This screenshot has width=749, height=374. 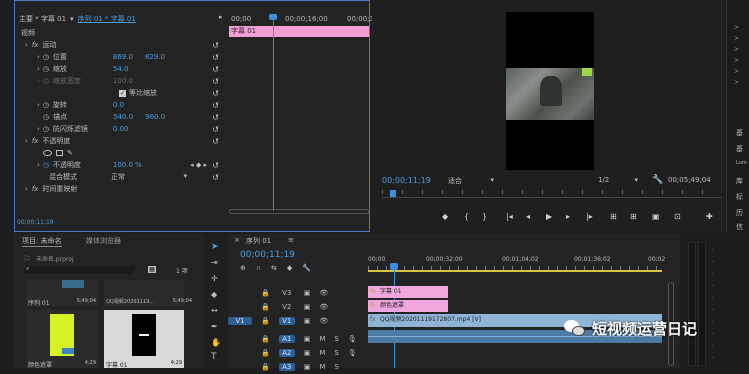 I want to click on track-name: A3, so click(x=286, y=367).